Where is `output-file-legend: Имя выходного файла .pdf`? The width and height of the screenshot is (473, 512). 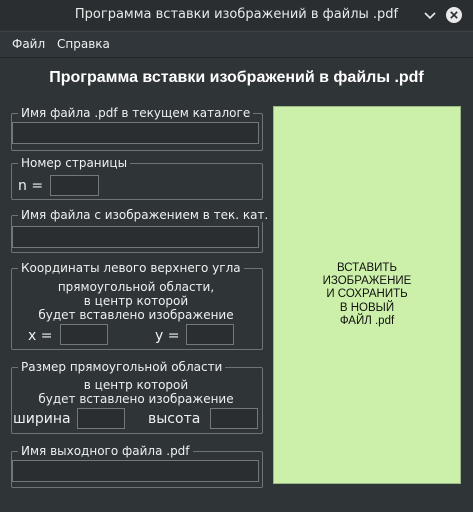
output-file-legend: Имя выходного файла .pdf is located at coordinates (105, 451).